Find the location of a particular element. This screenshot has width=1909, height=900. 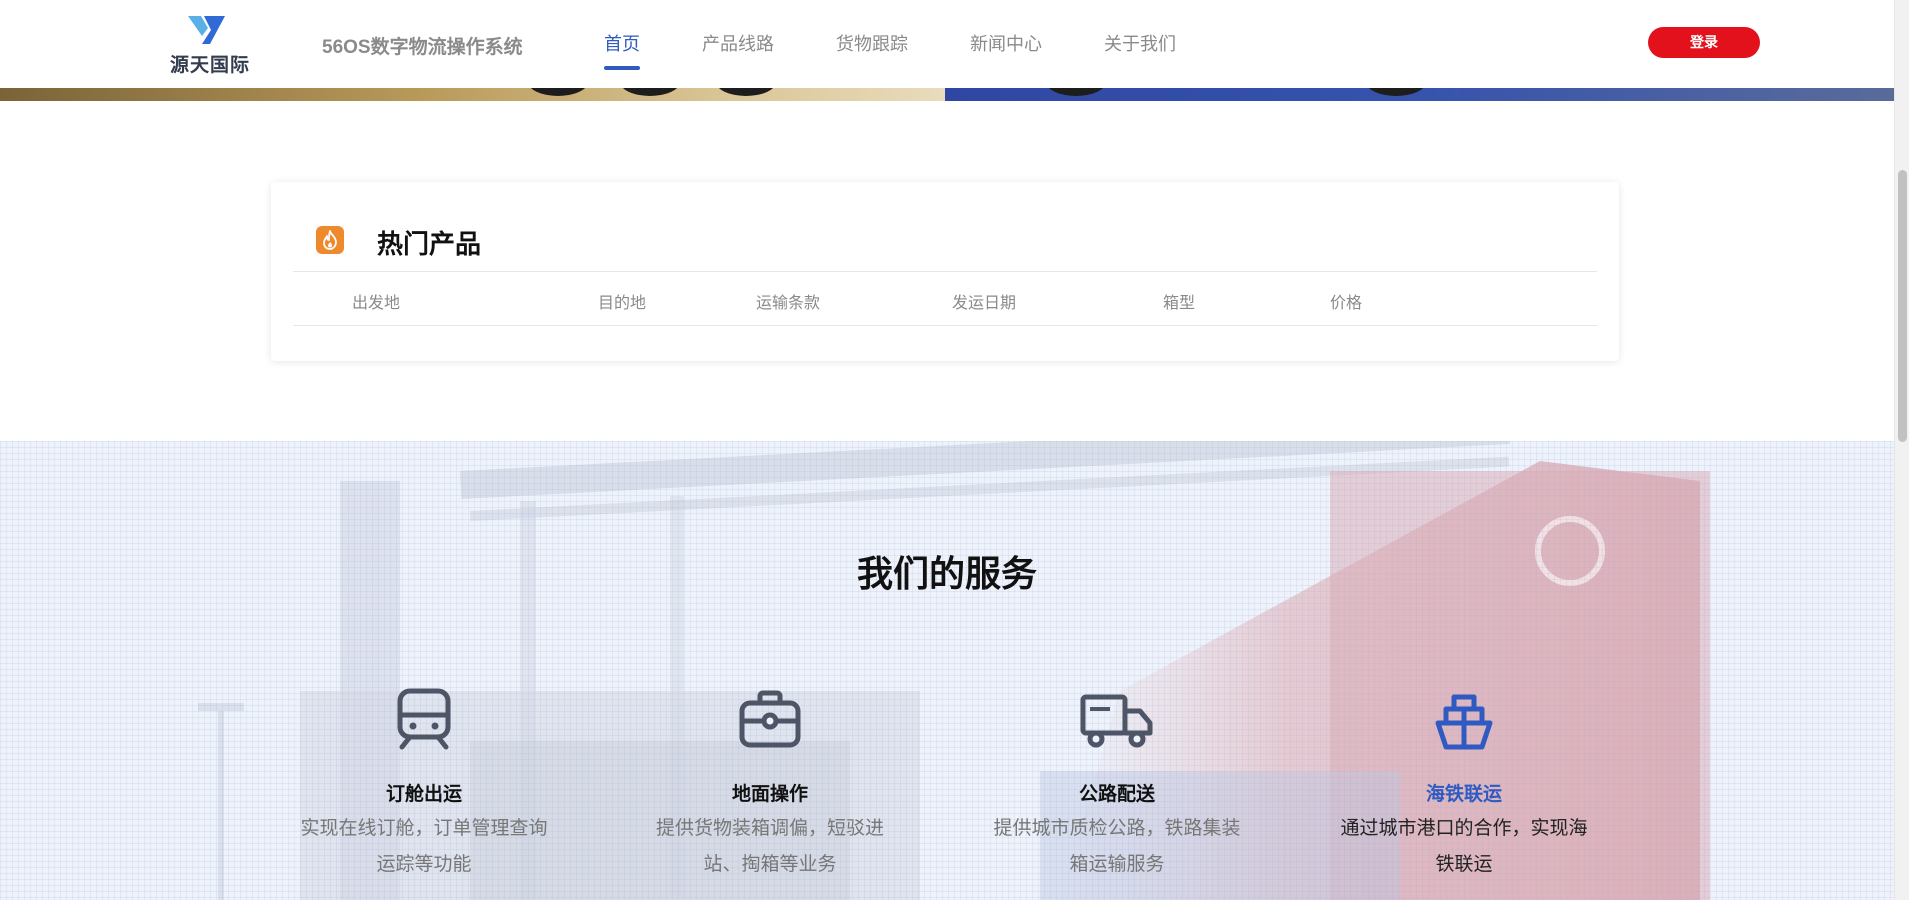

service-desc-booking: 实现在线订舱，订单管理查询 运踪等功能 is located at coordinates (424, 847).